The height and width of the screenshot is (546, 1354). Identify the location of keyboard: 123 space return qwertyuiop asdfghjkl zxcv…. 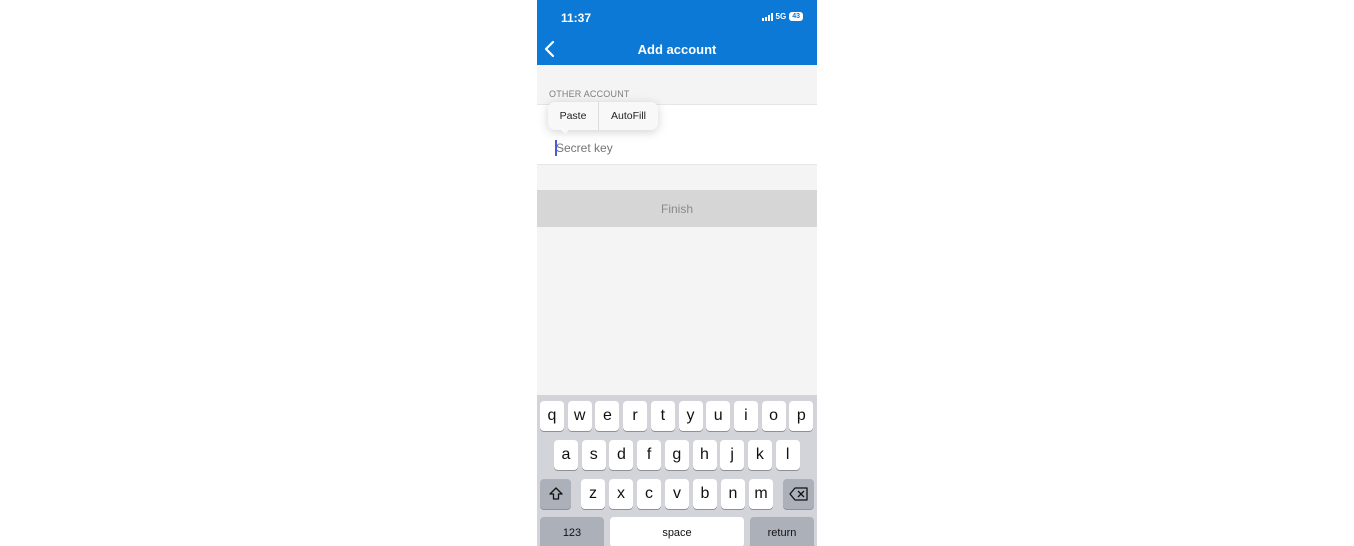
(677, 470).